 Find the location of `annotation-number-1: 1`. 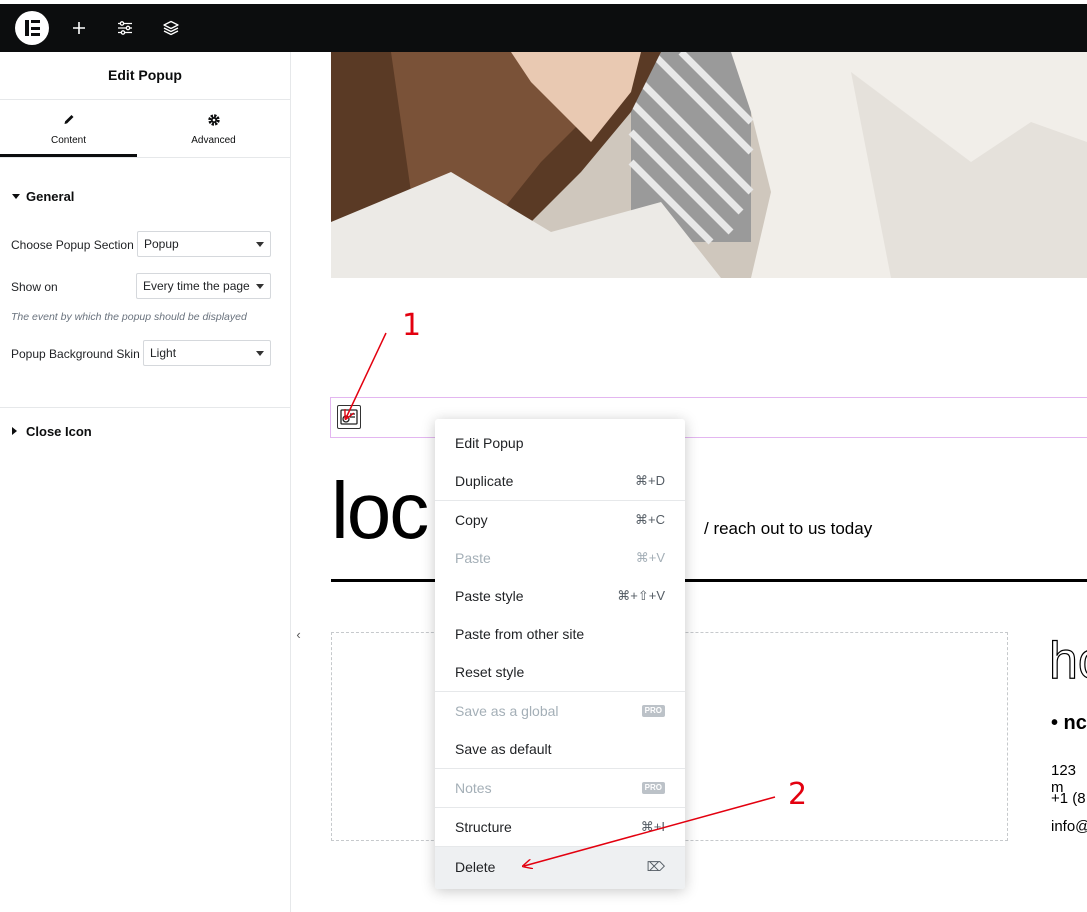

annotation-number-1: 1 is located at coordinates (412, 325).